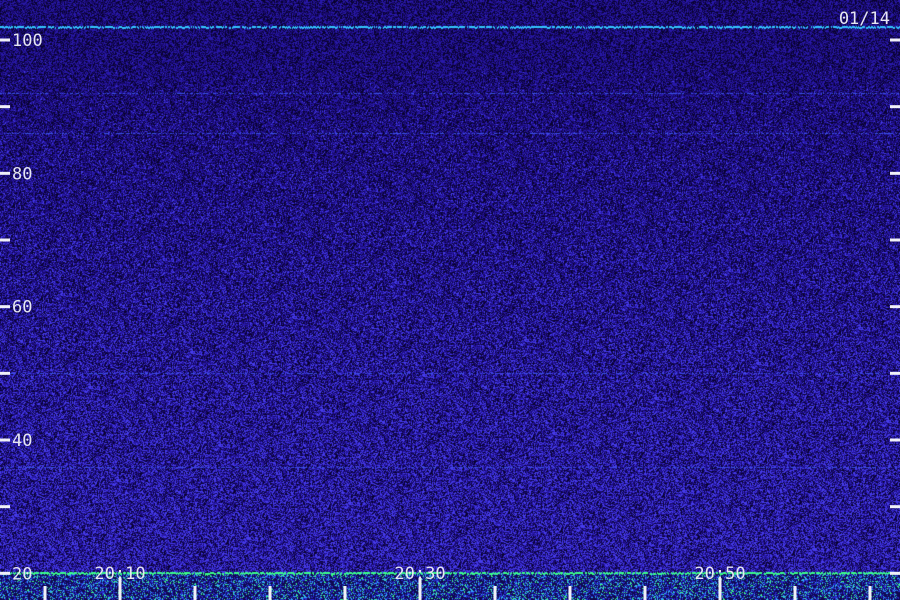  What do you see at coordinates (22, 308) in the screenshot?
I see `y-tick-label-60: 60` at bounding box center [22, 308].